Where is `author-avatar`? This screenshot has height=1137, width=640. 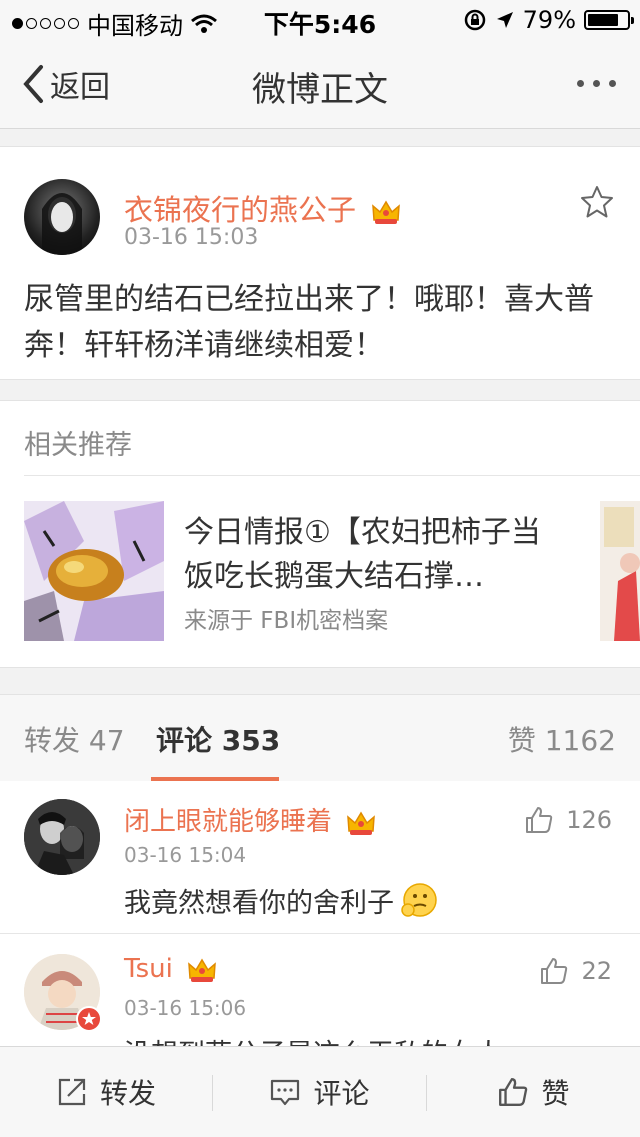
author-avatar is located at coordinates (62, 217).